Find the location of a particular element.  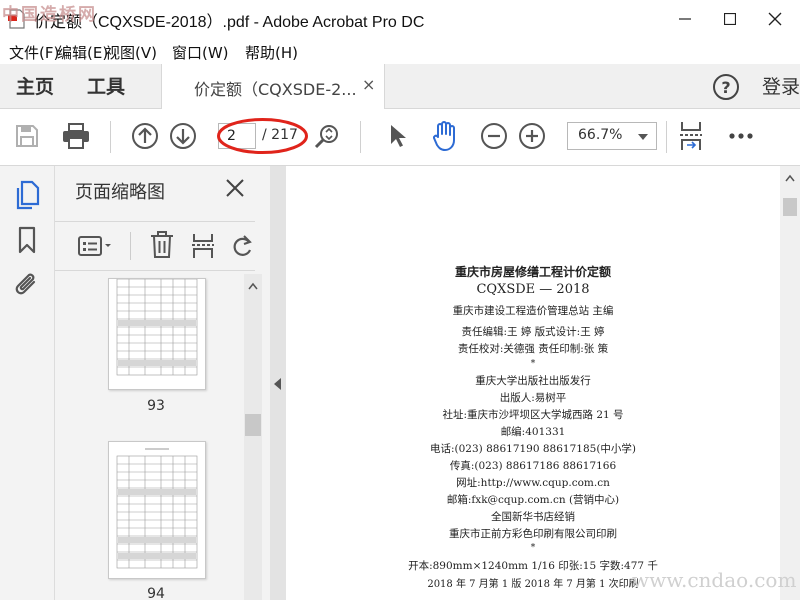

site-watermark: www.cndao.com is located at coordinates (714, 580).